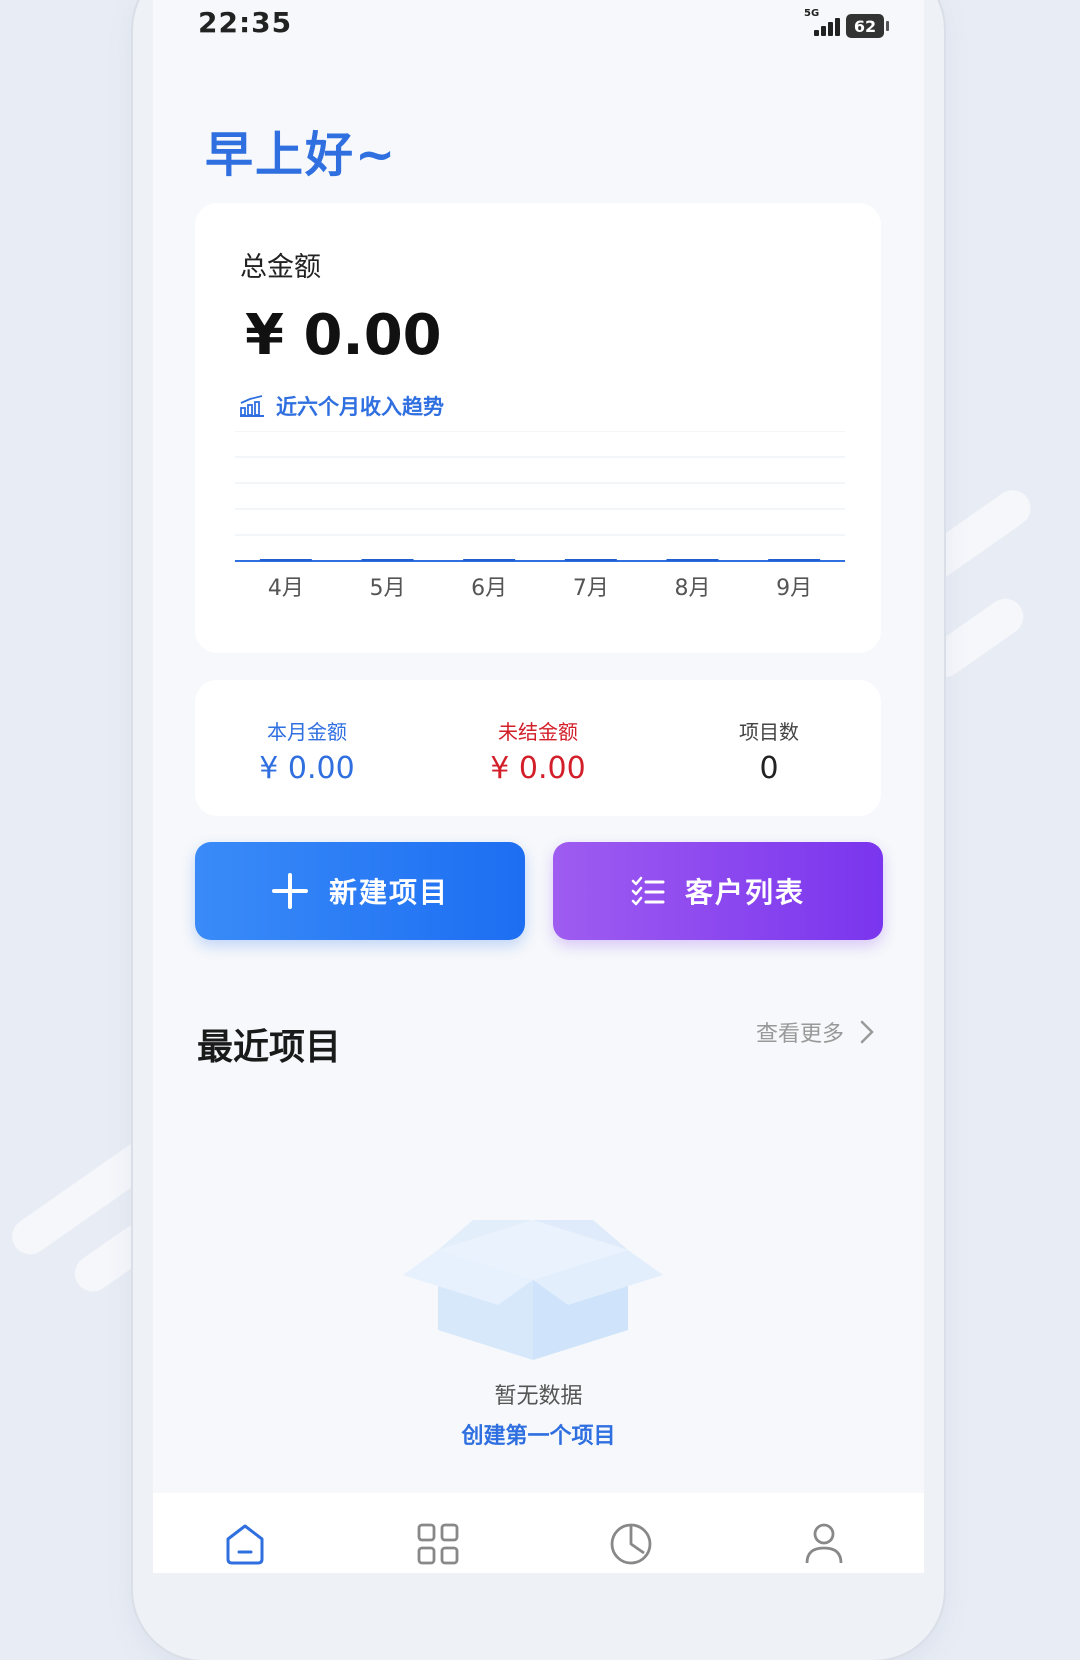  I want to click on stat-label: 未结金额, so click(538, 732).